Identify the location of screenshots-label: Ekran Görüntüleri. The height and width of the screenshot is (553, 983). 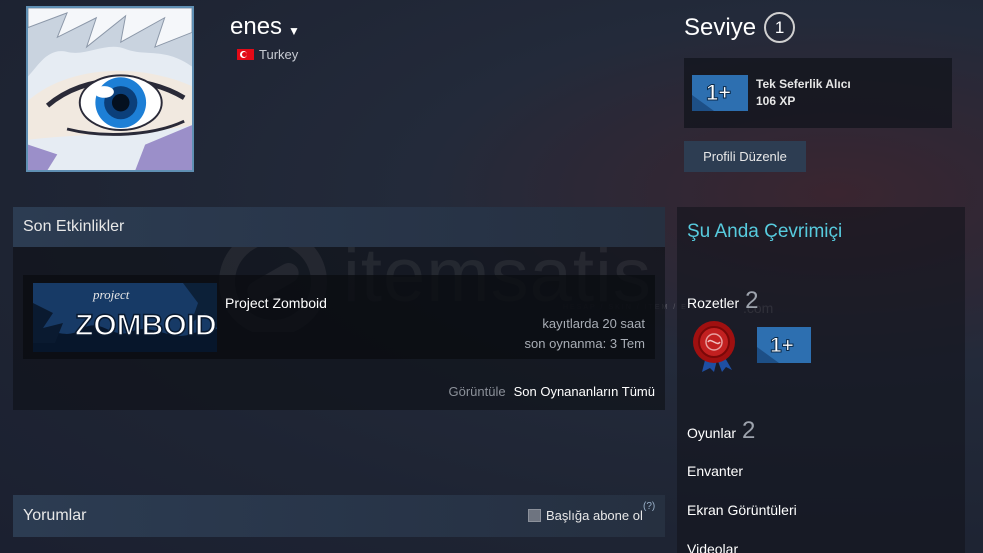
(742, 510).